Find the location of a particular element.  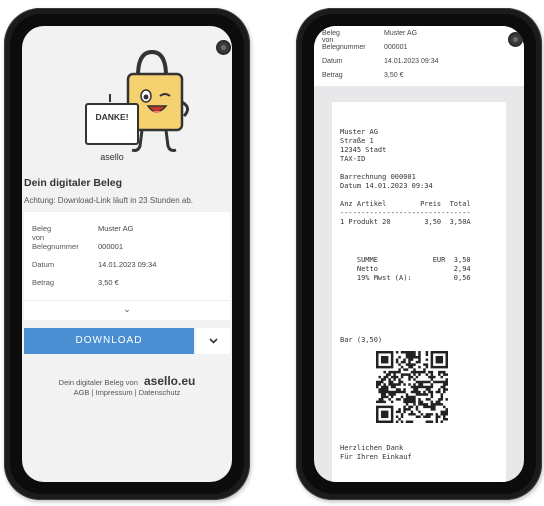

footer-links: AGB | Impressum | Datenschutz is located at coordinates (127, 392).